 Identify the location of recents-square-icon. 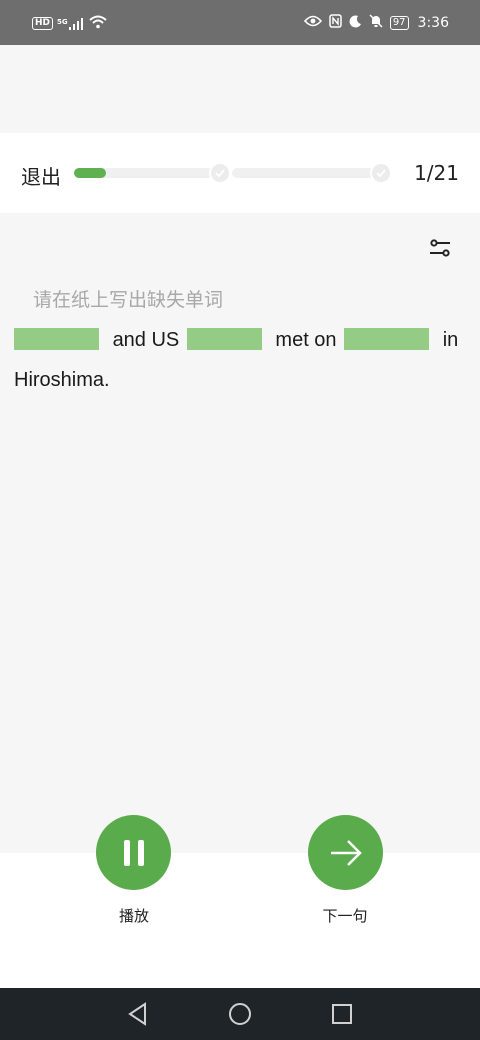
(342, 1014).